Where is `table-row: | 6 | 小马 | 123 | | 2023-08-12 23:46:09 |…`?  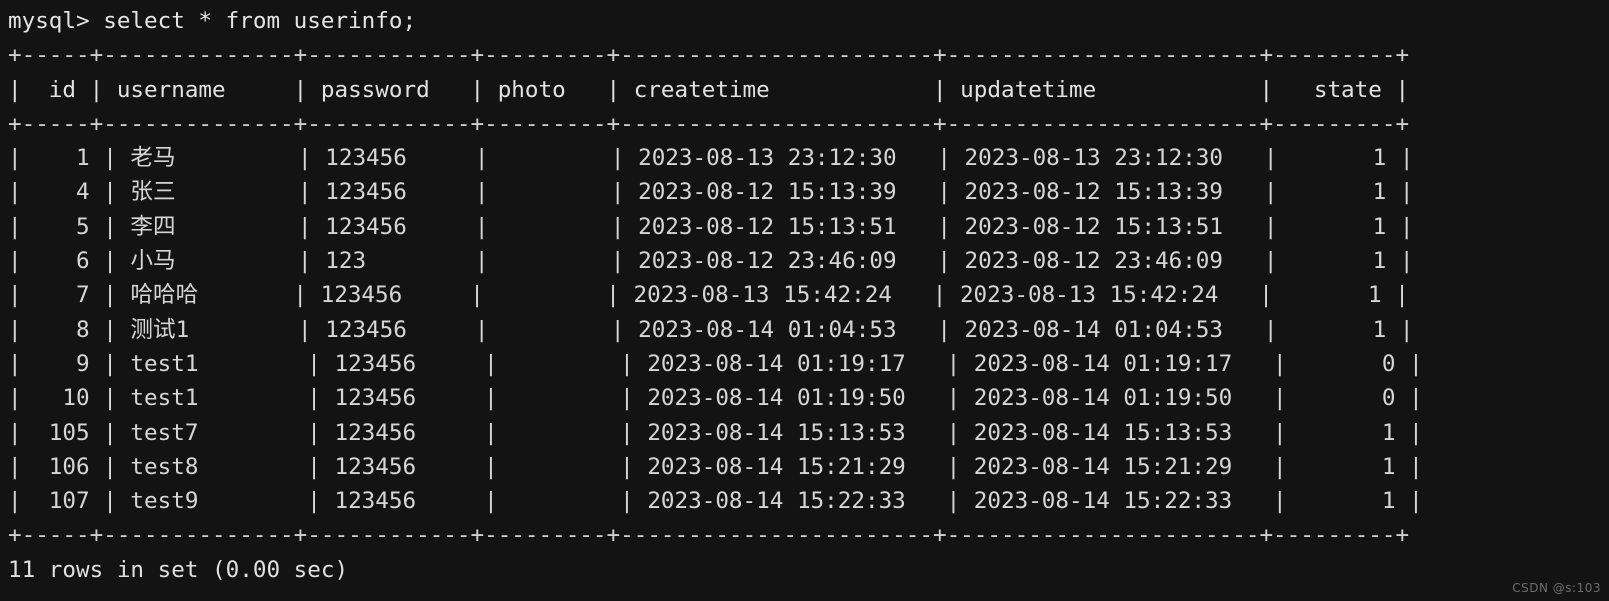
table-row: | 6 | 小马 | 123 | | 2023-08-12 23:46:09 |… is located at coordinates (711, 261).